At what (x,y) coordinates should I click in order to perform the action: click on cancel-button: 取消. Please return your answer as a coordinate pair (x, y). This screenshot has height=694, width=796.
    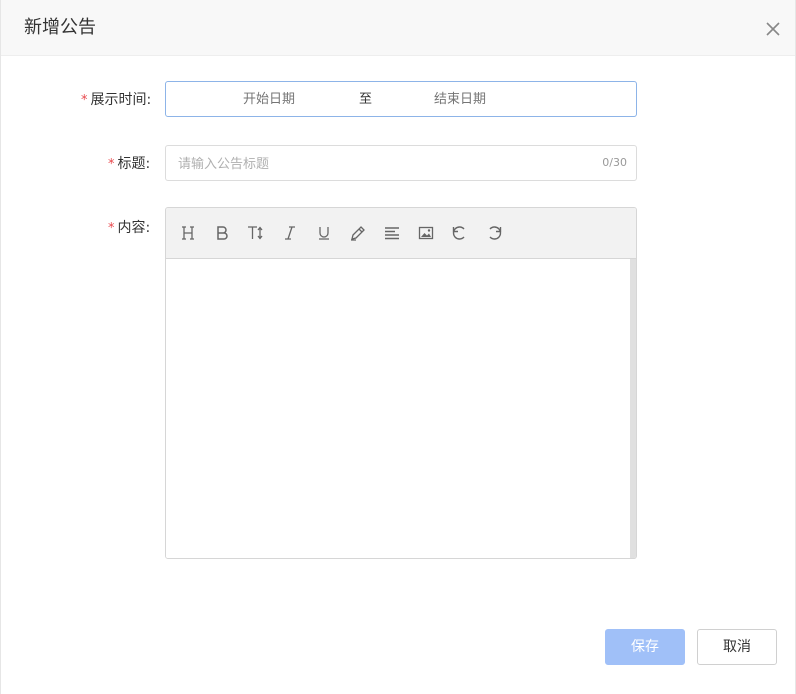
    Looking at the image, I should click on (737, 647).